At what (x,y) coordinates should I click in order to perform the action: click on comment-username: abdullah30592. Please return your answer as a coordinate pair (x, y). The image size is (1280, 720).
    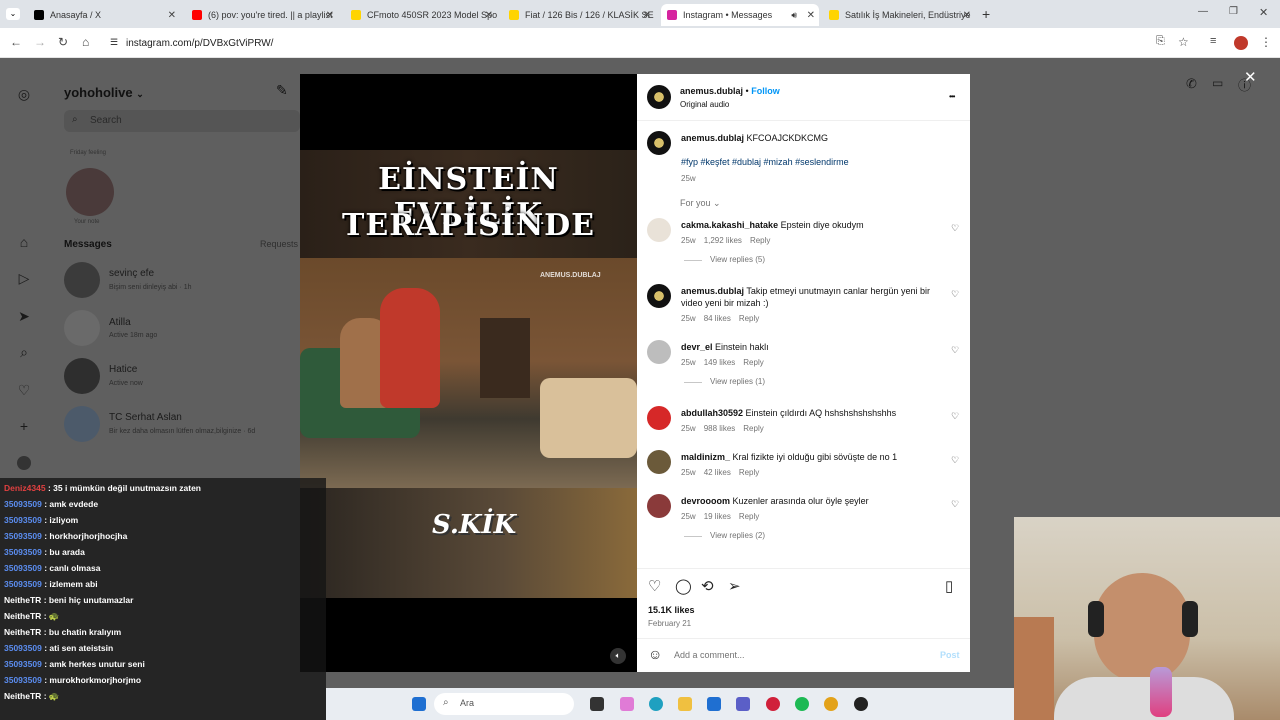
    Looking at the image, I should click on (712, 413).